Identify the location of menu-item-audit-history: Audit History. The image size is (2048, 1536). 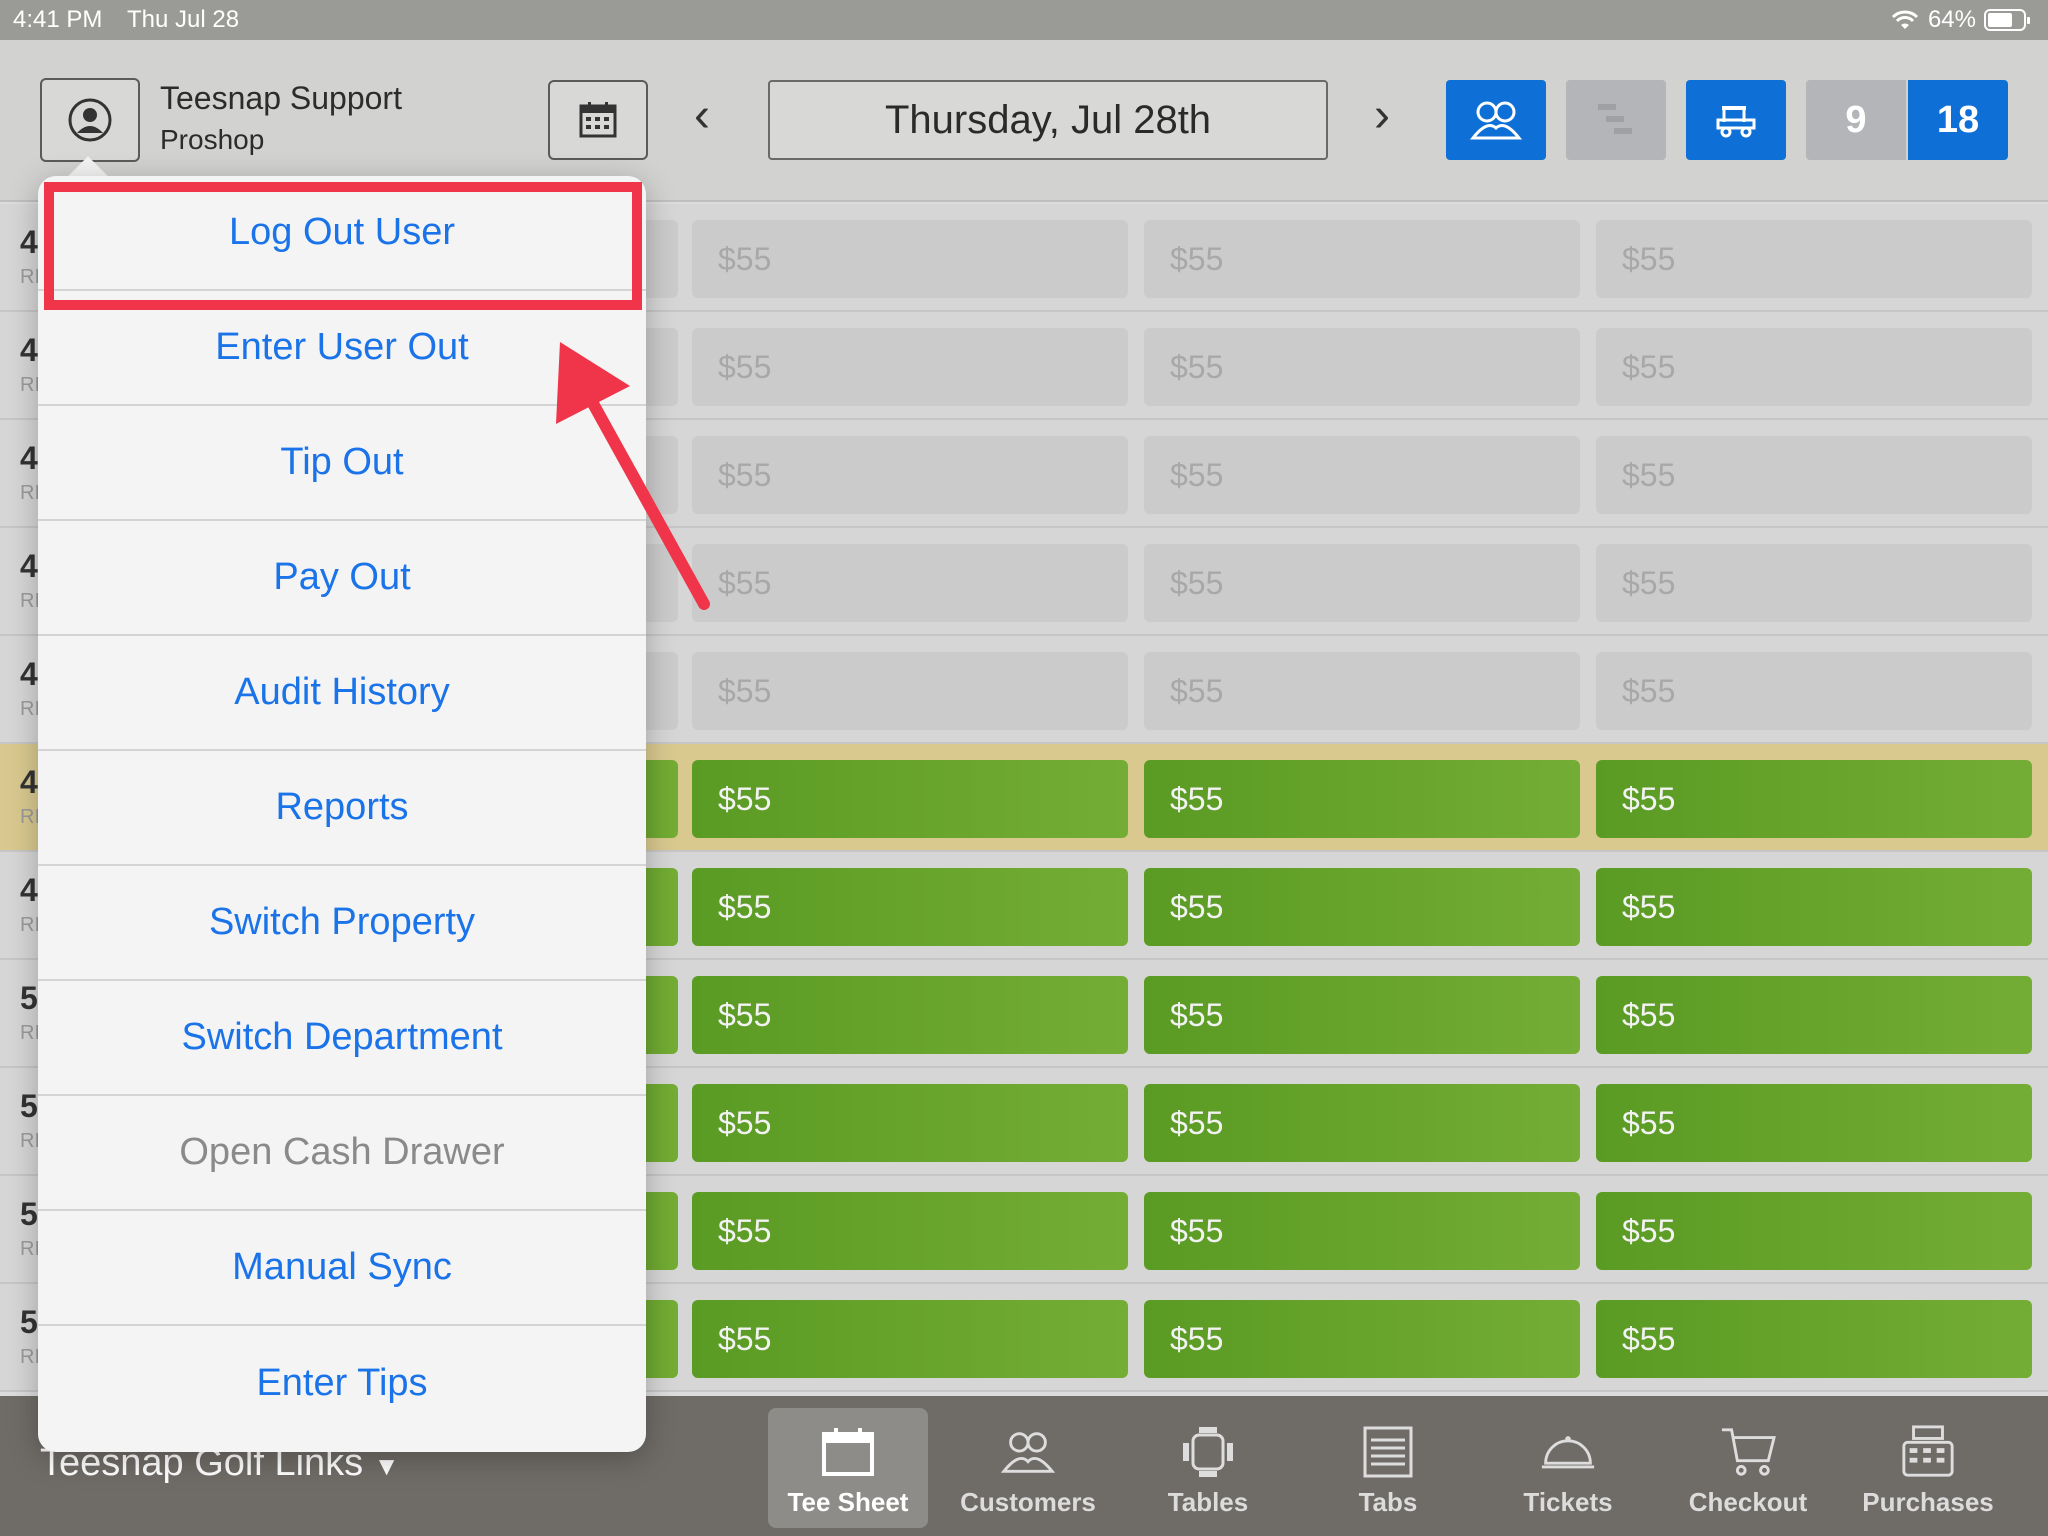
(342, 693).